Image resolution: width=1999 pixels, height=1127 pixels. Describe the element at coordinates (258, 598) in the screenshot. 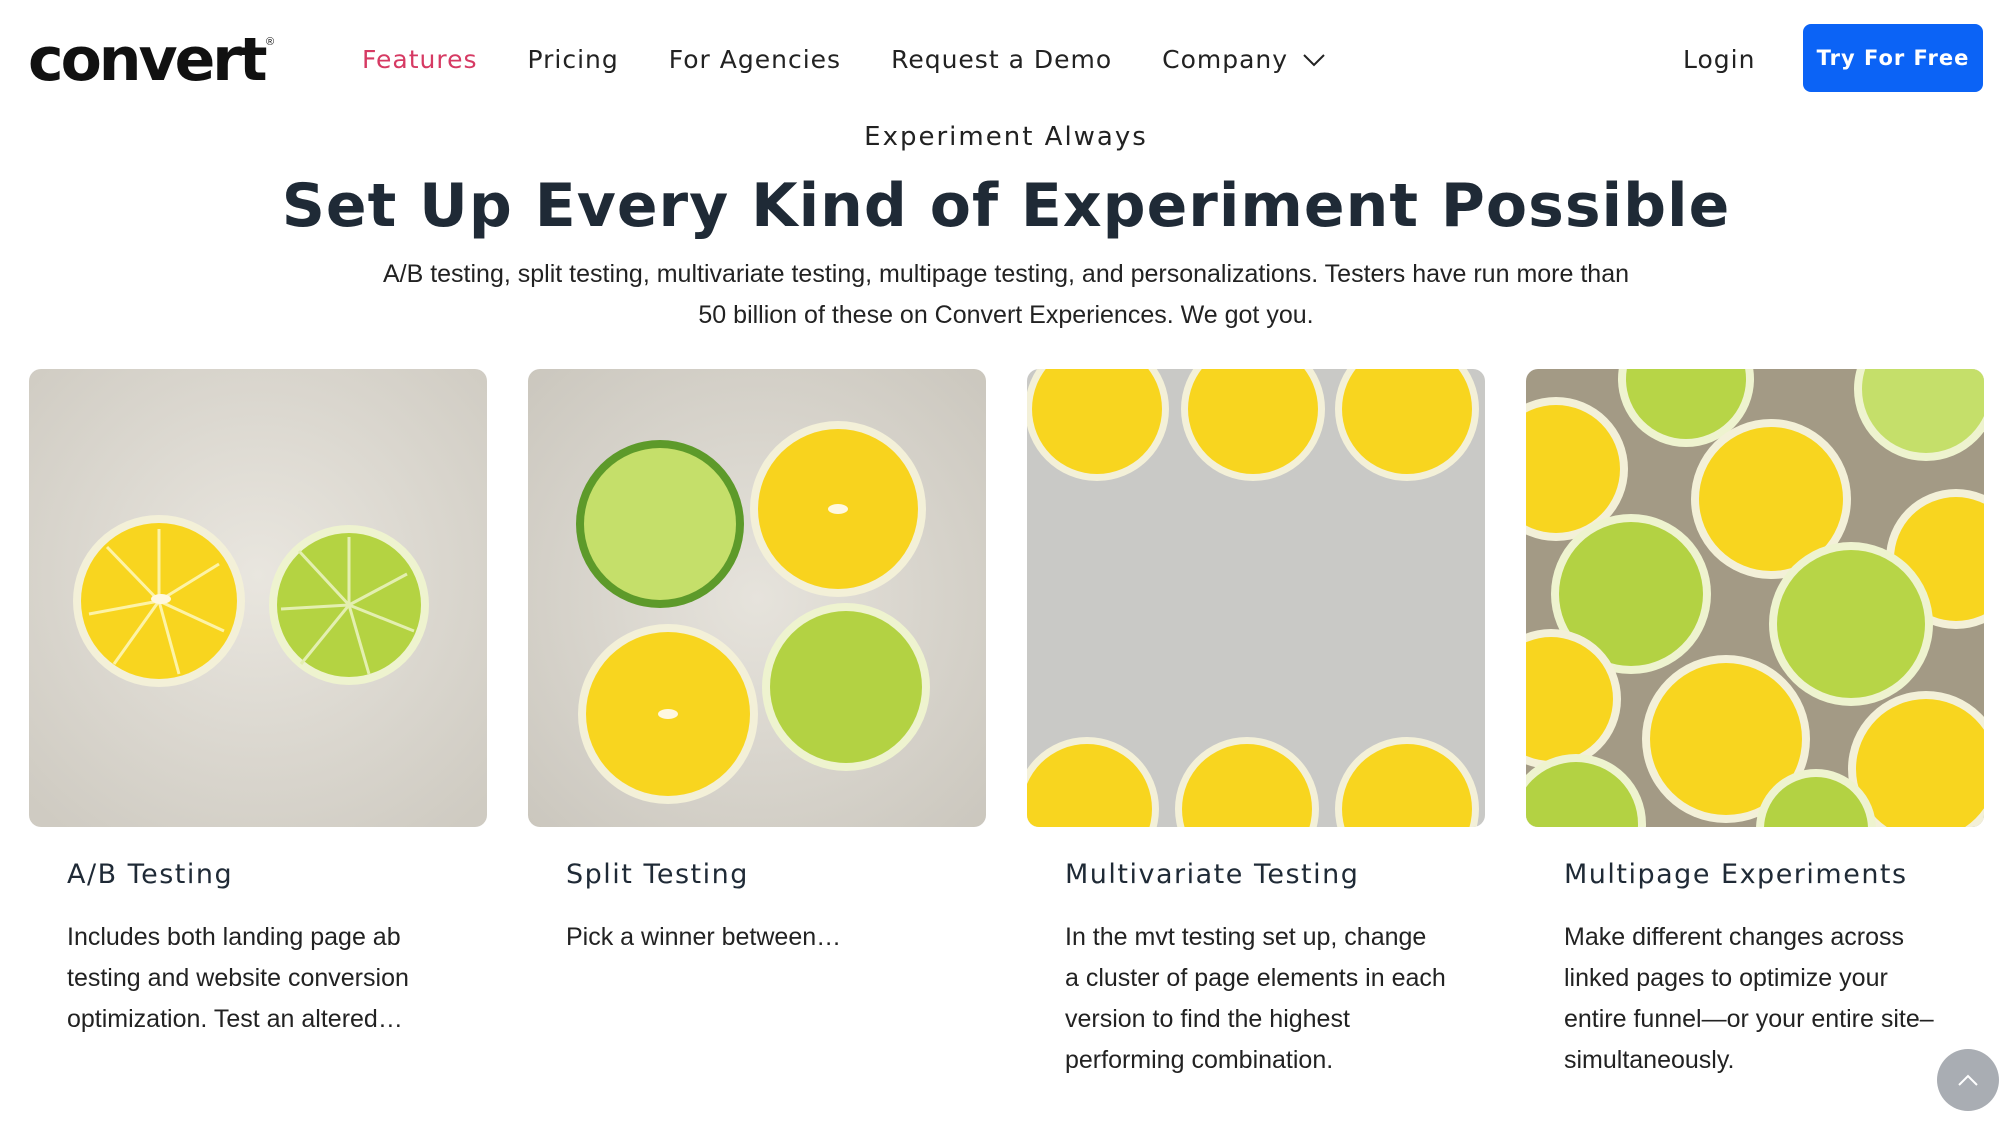

I see `card-image-two-citrus` at that location.